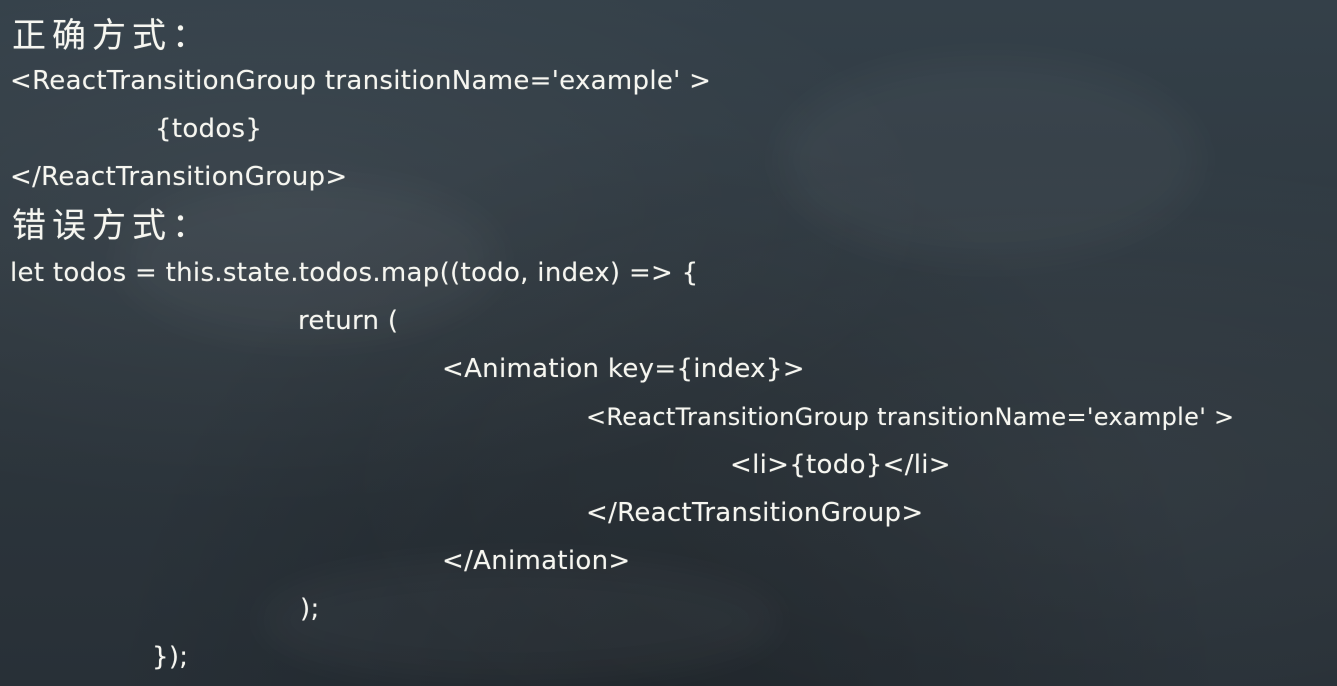 Image resolution: width=1337 pixels, height=686 pixels. What do you see at coordinates (310, 609) in the screenshot?
I see `wrong-code-line: );` at bounding box center [310, 609].